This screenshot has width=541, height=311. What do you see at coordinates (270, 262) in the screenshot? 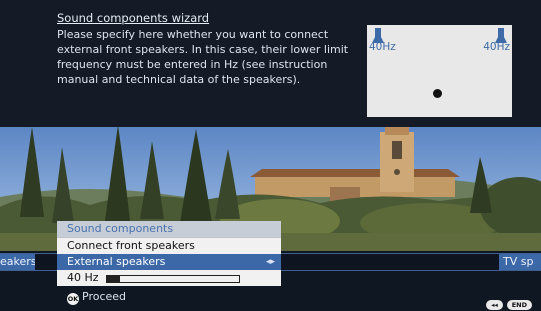
I see `left-right-arrows-icon: ◂▸` at bounding box center [270, 262].